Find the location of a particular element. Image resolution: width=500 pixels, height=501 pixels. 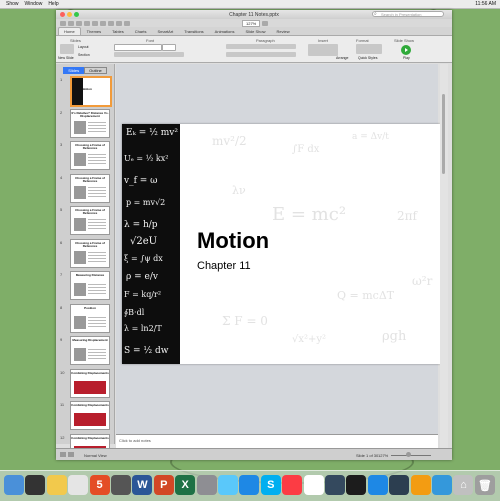

tab-animations: Animations is located at coordinates (225, 31).